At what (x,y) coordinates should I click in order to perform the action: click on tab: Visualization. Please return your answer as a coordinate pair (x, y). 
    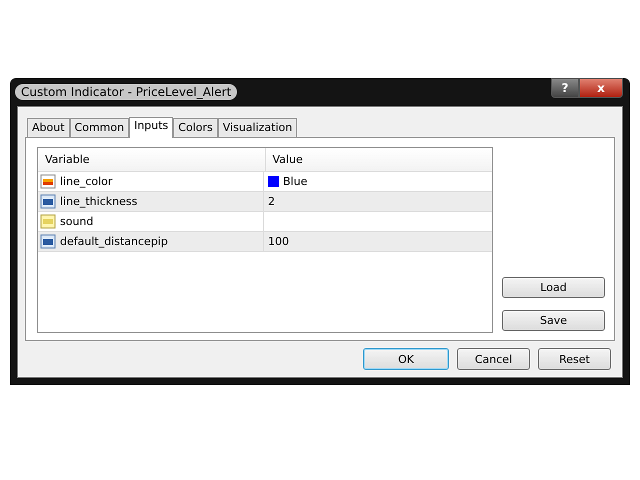
    Looking at the image, I should click on (258, 127).